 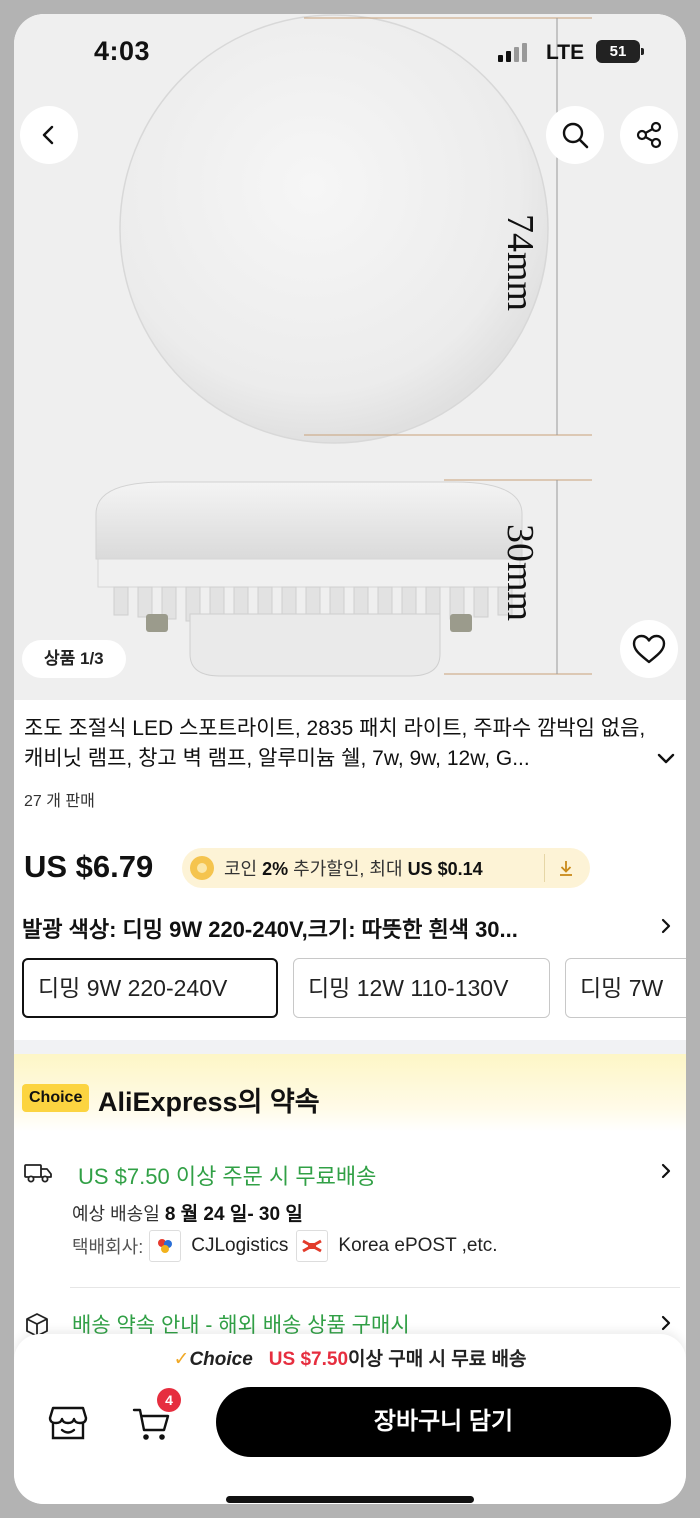 What do you see at coordinates (233, 1214) in the screenshot?
I see `delivery-date: 8 월 24 일- 30 일` at bounding box center [233, 1214].